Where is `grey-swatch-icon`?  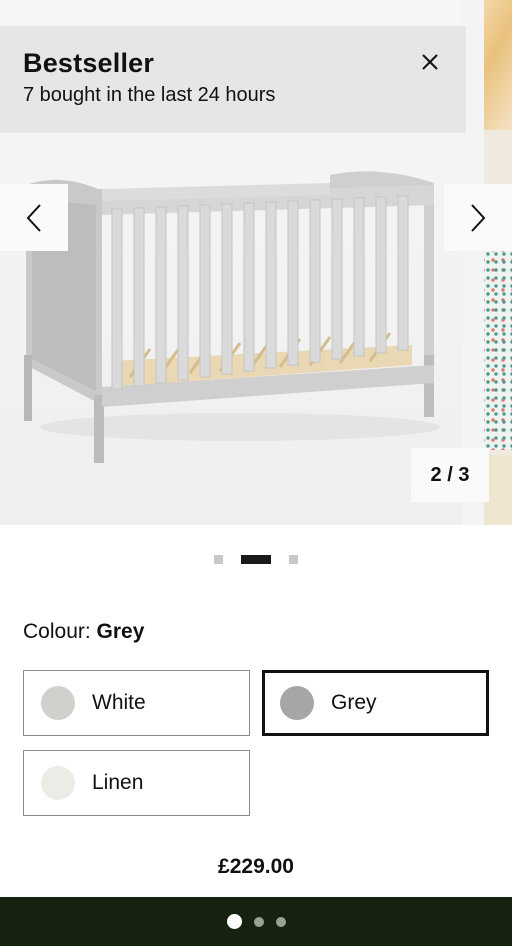 grey-swatch-icon is located at coordinates (297, 703).